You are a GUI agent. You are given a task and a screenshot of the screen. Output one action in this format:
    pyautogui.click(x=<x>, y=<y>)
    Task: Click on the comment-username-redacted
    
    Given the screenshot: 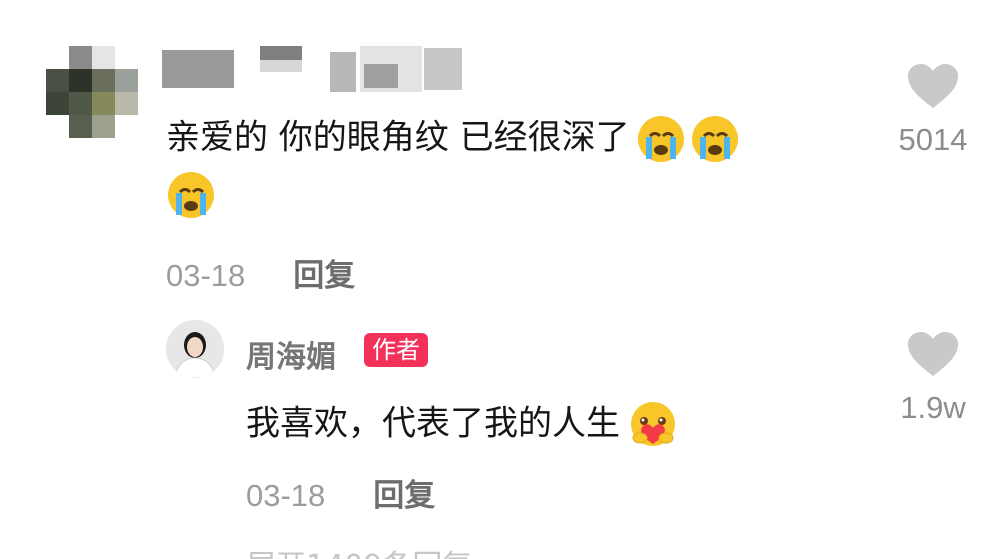 What is the action you would take?
    pyautogui.click(x=312, y=69)
    